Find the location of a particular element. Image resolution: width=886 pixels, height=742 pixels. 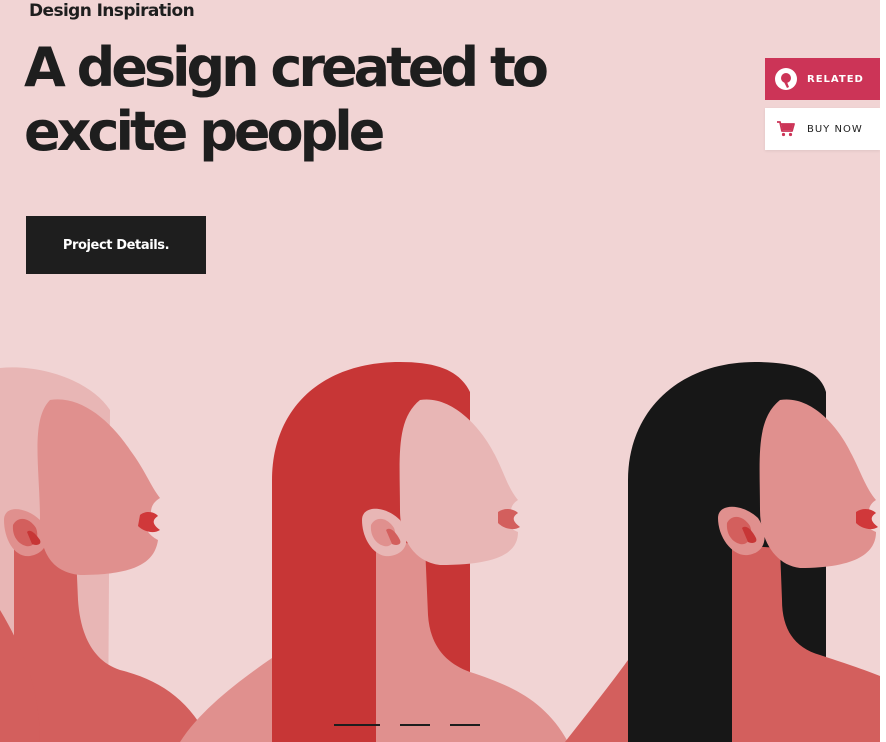

related-button: RELATED is located at coordinates (822, 79).